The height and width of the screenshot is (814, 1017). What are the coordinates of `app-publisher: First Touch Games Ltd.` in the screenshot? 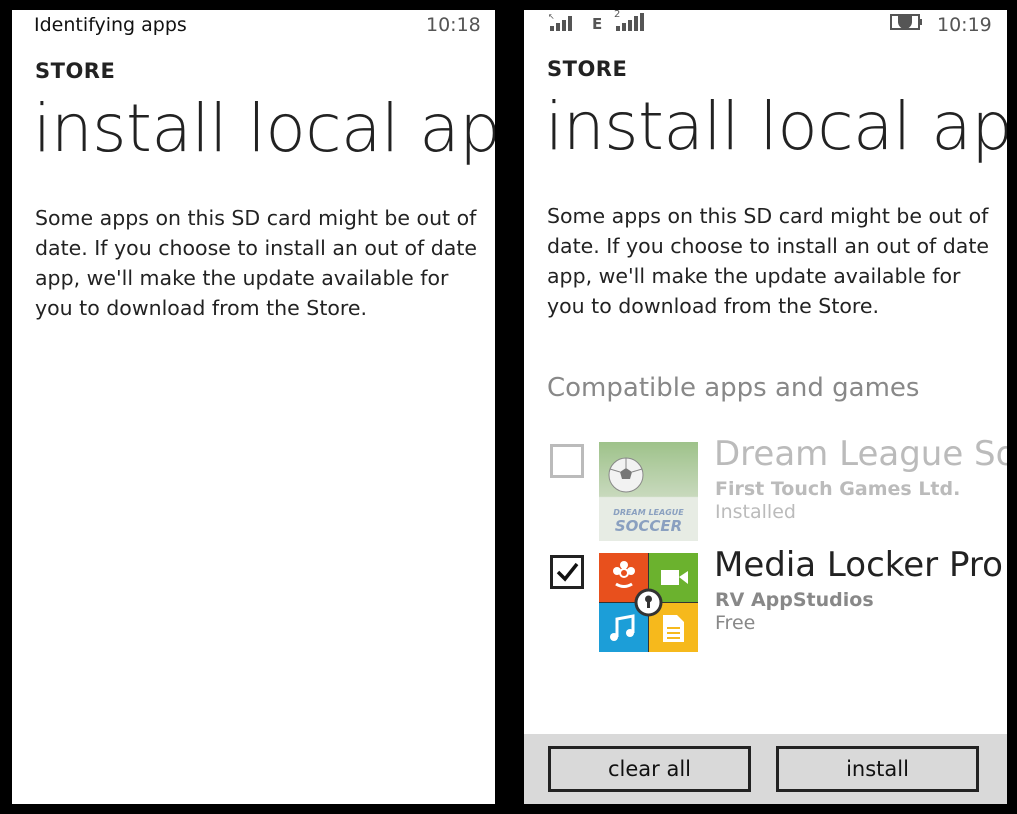 It's located at (838, 489).